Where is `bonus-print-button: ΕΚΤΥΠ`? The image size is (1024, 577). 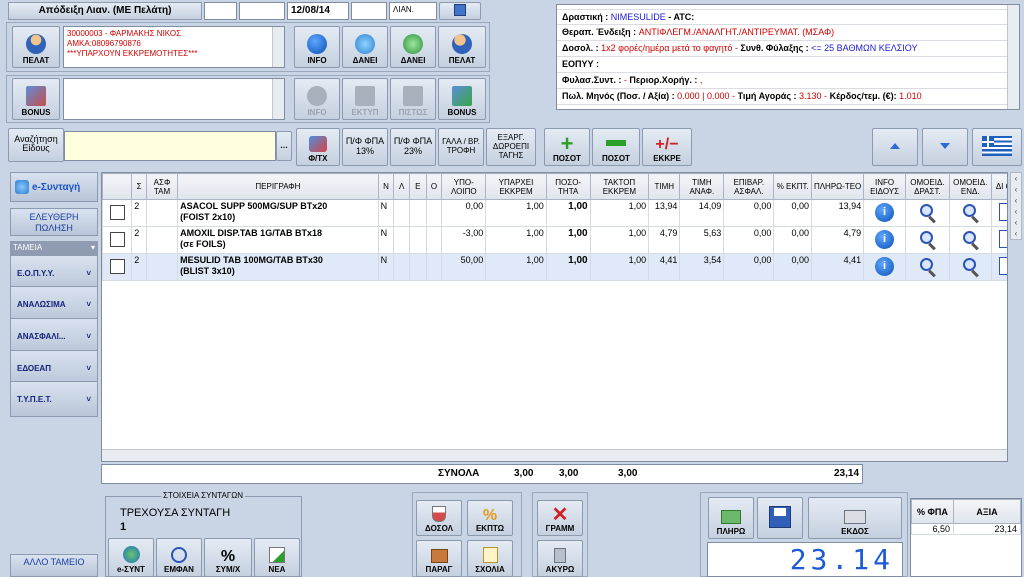 bonus-print-button: ΕΚΤΥΠ is located at coordinates (365, 99).